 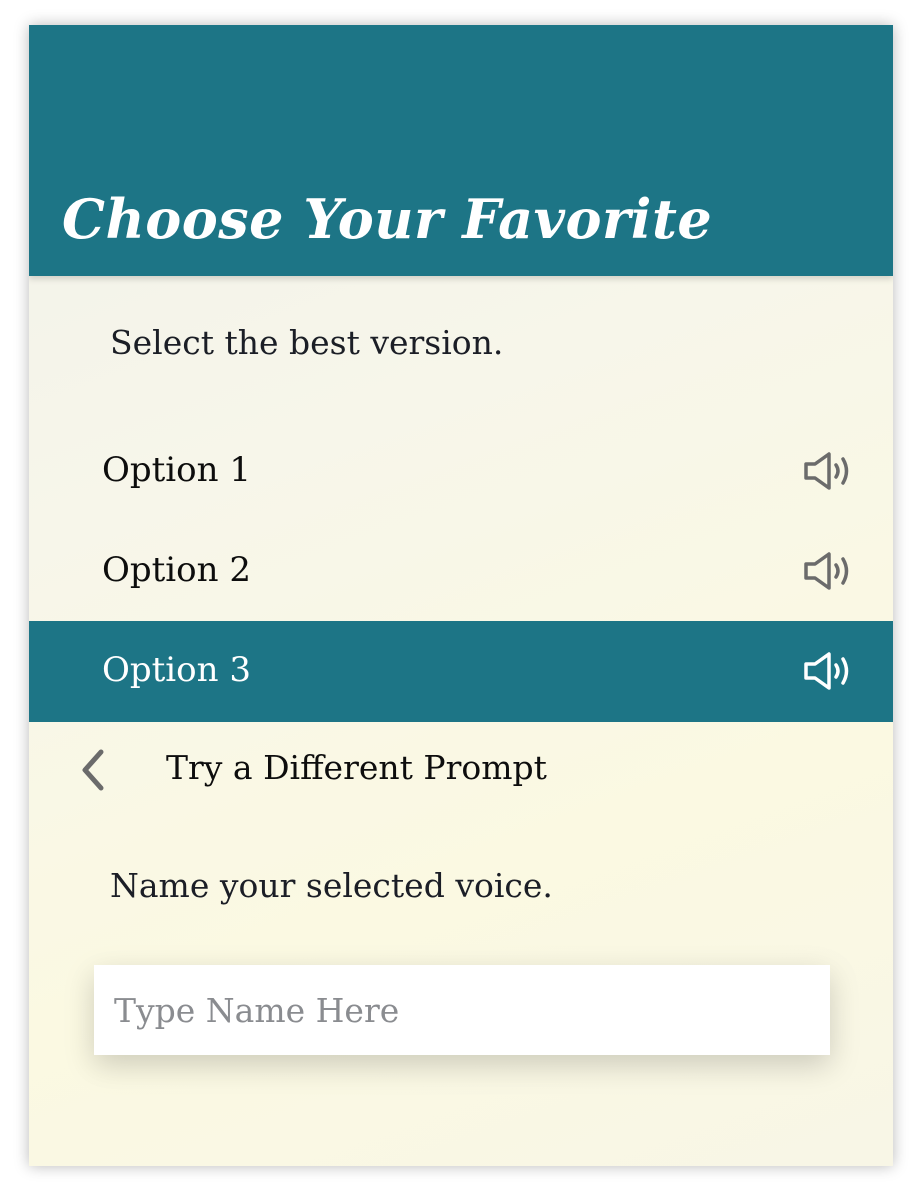 I want to click on name-voice-label: Name your selected voice., so click(x=331, y=885).